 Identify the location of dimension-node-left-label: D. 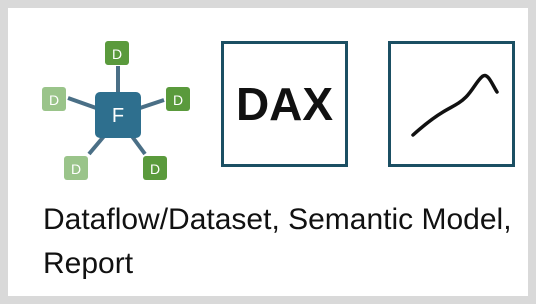
(54, 100).